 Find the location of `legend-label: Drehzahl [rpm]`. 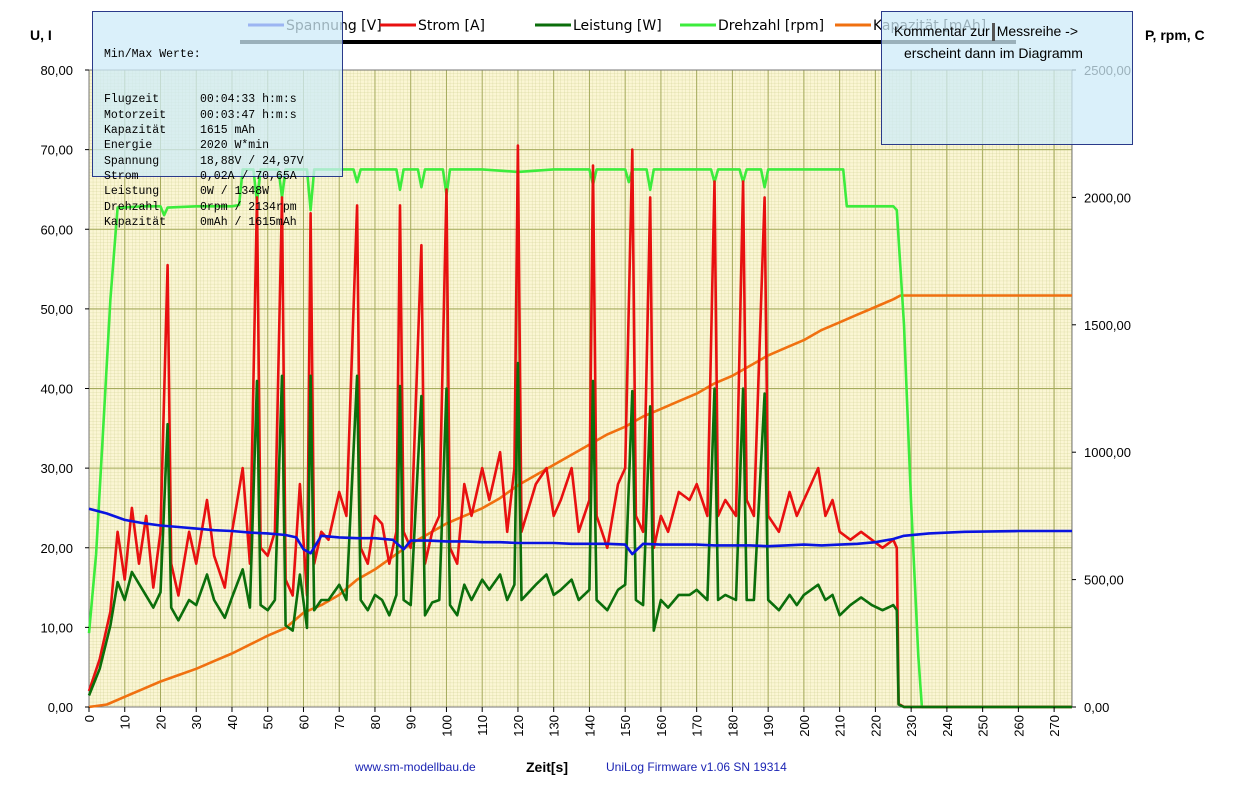

legend-label: Drehzahl [rpm] is located at coordinates (771, 26).